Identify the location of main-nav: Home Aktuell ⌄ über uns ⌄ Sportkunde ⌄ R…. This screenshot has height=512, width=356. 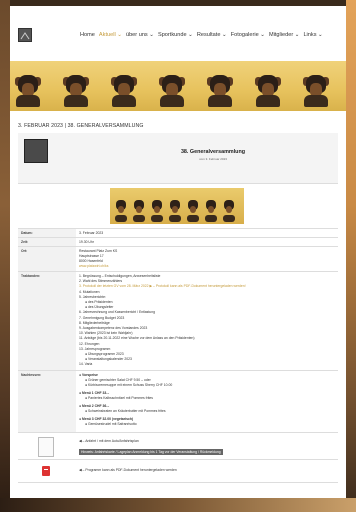
(201, 35).